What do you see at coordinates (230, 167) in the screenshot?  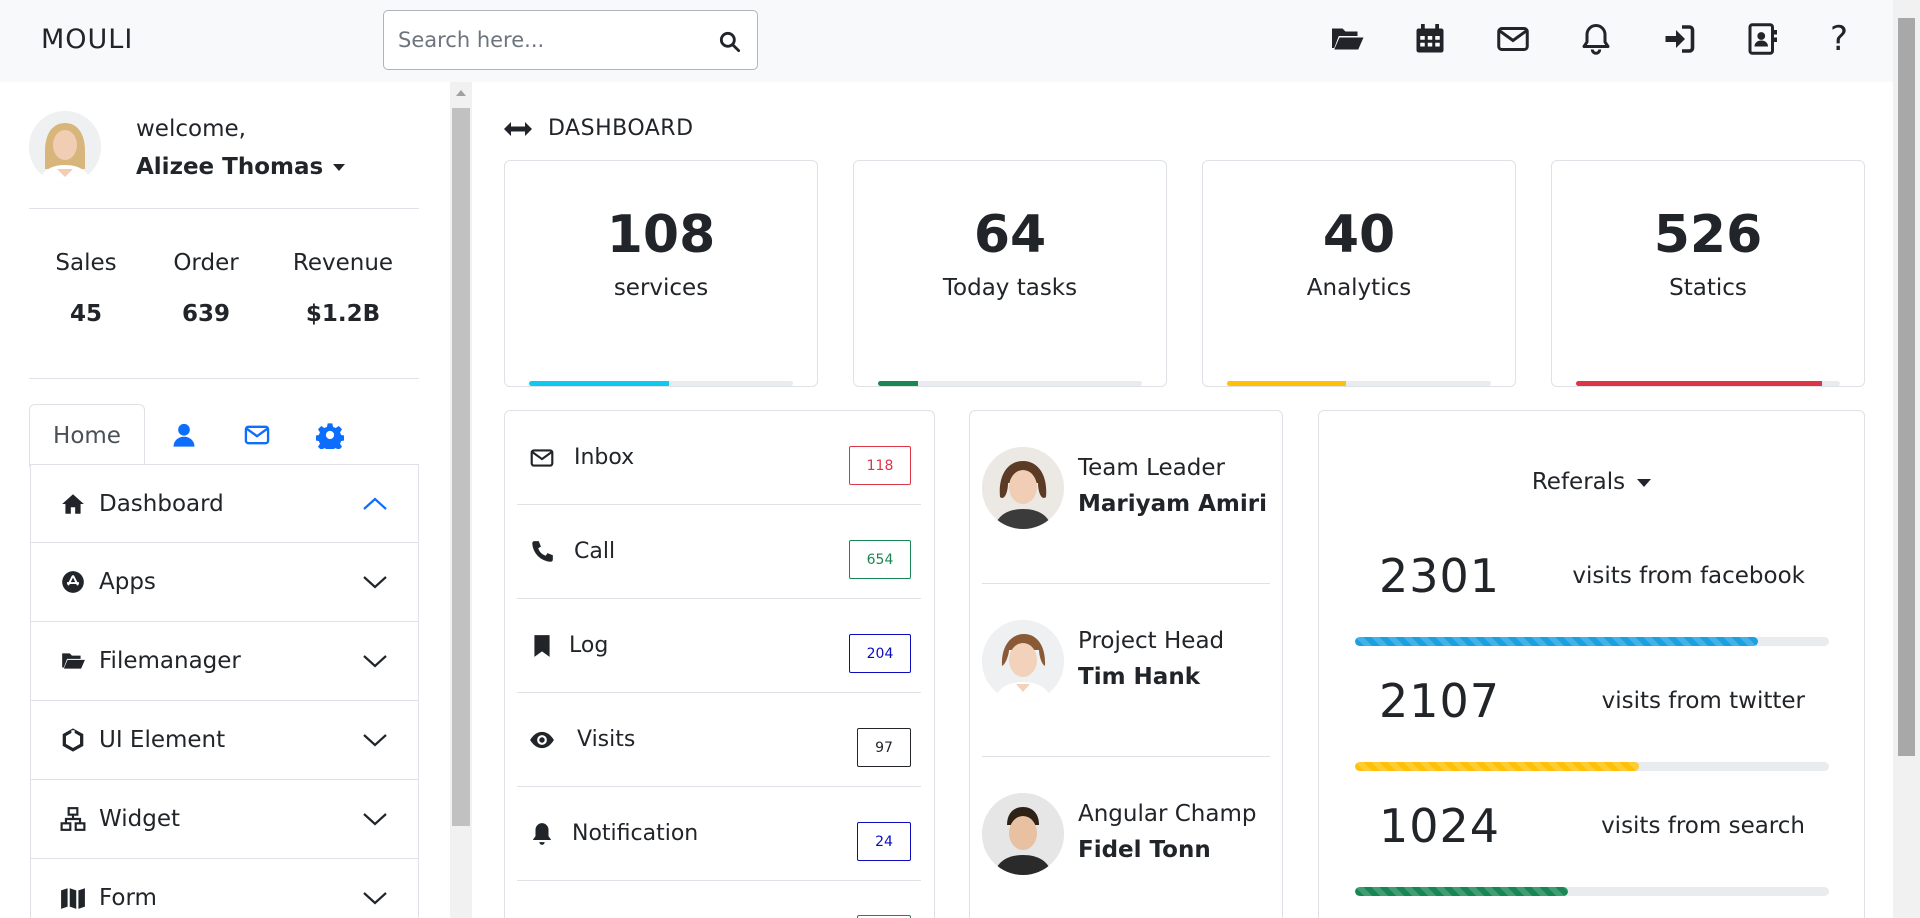 I see `username: Alizee Thomas` at bounding box center [230, 167].